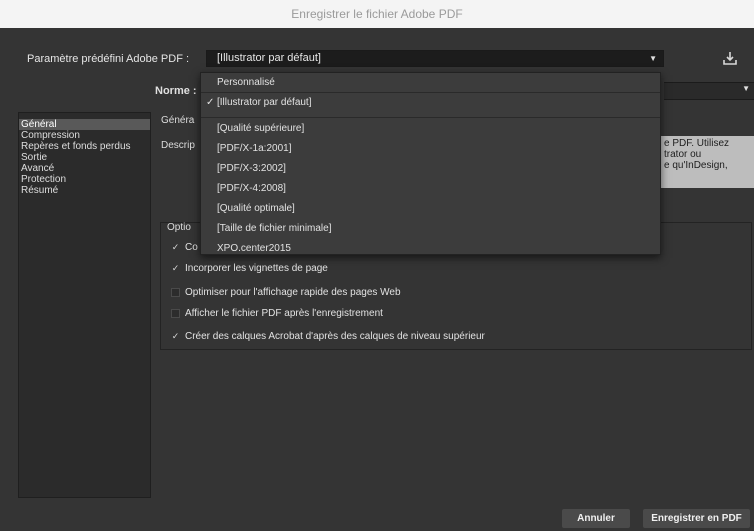 The width and height of the screenshot is (754, 531). Describe the element at coordinates (84, 124) in the screenshot. I see `sidebar-item-0: Général` at that location.